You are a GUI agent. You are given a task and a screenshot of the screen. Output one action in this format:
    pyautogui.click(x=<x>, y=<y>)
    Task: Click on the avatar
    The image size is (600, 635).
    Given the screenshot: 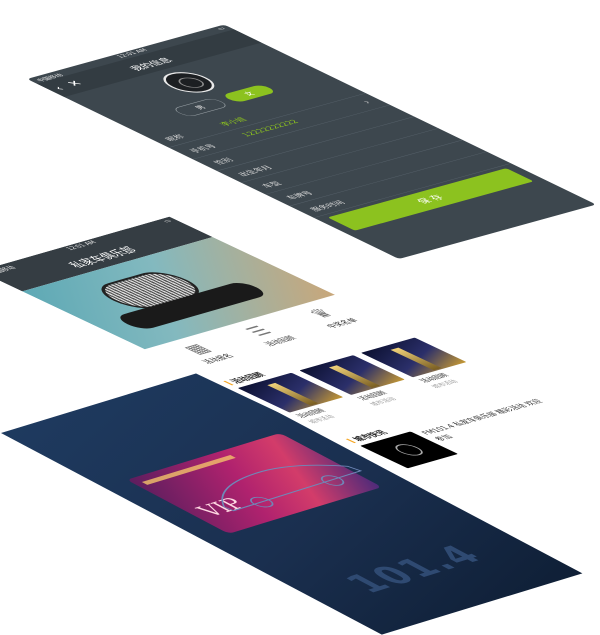 What is the action you would take?
    pyautogui.click(x=188, y=82)
    